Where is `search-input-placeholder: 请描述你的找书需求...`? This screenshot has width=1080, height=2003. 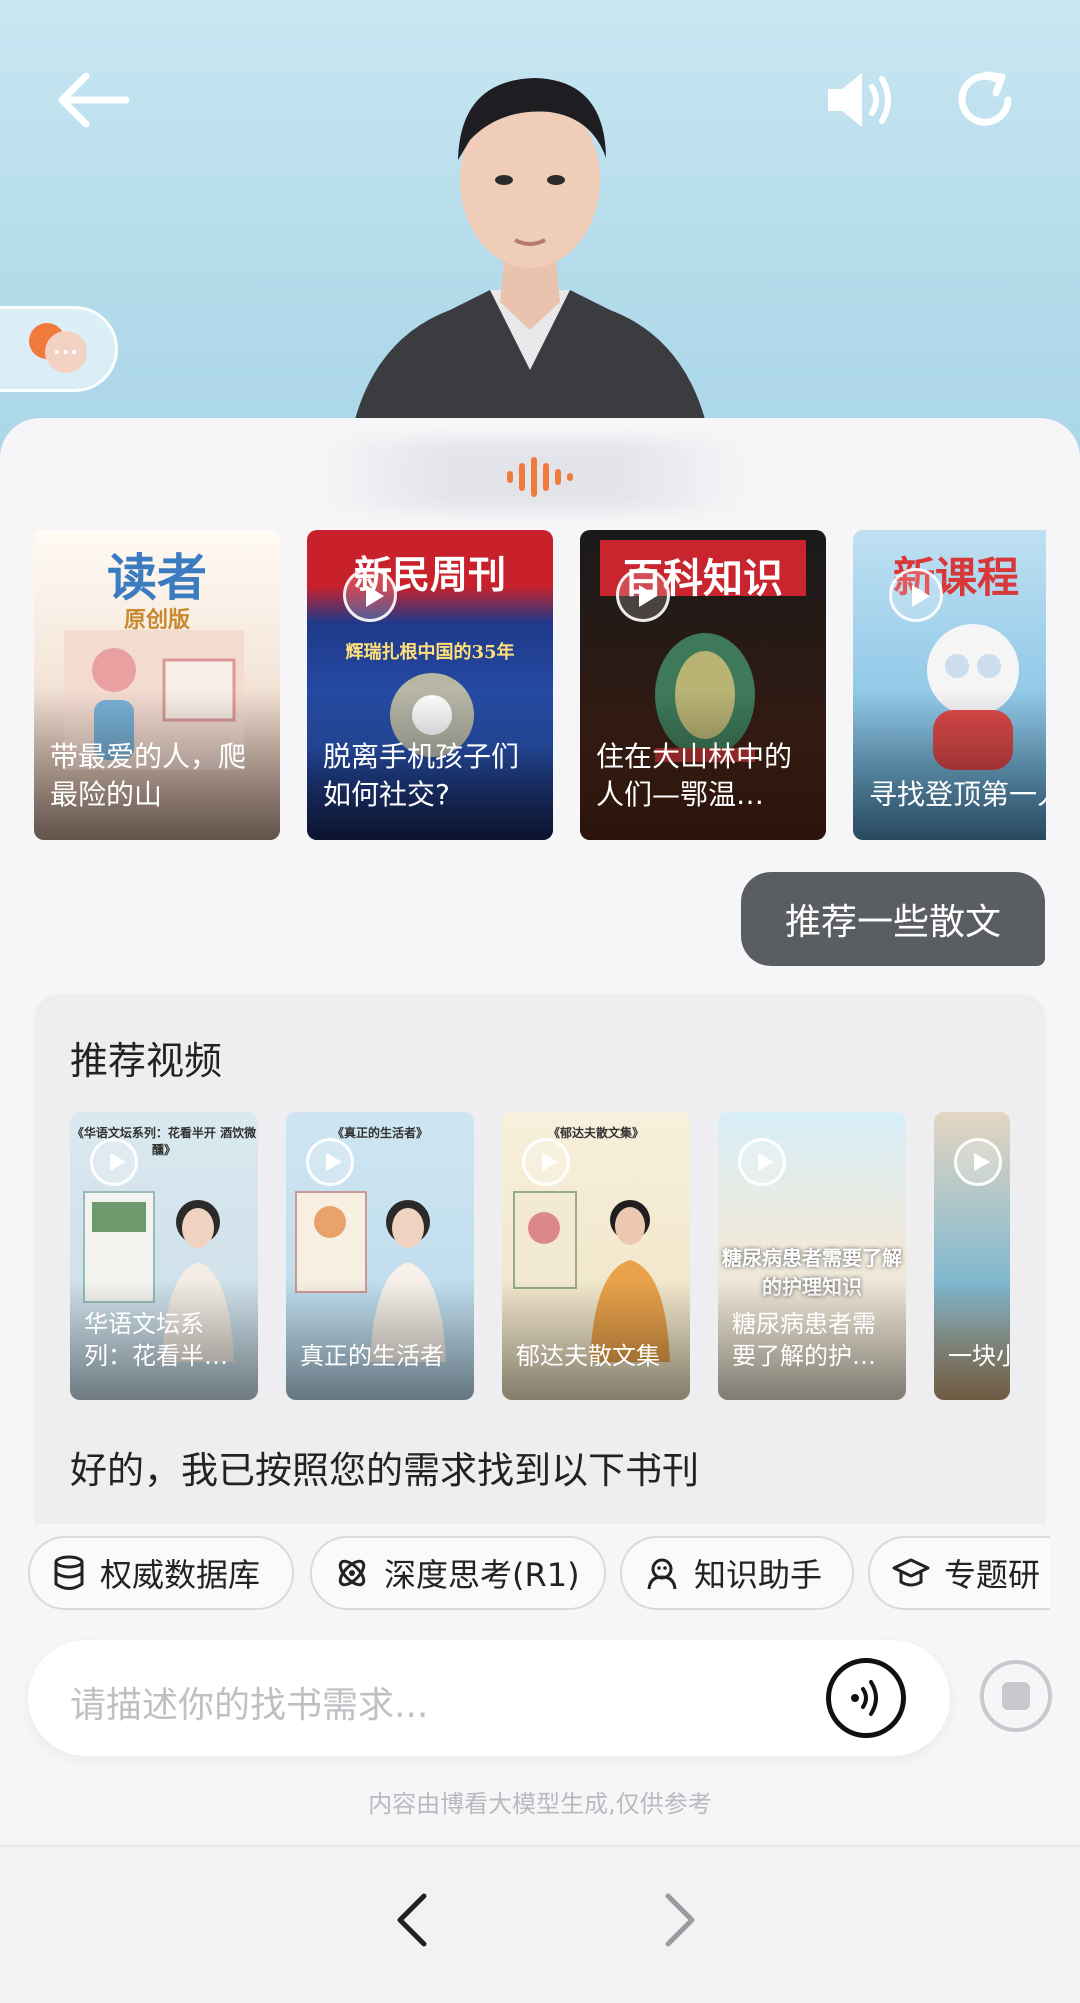 search-input-placeholder: 请描述你的找书需求... is located at coordinates (249, 1705).